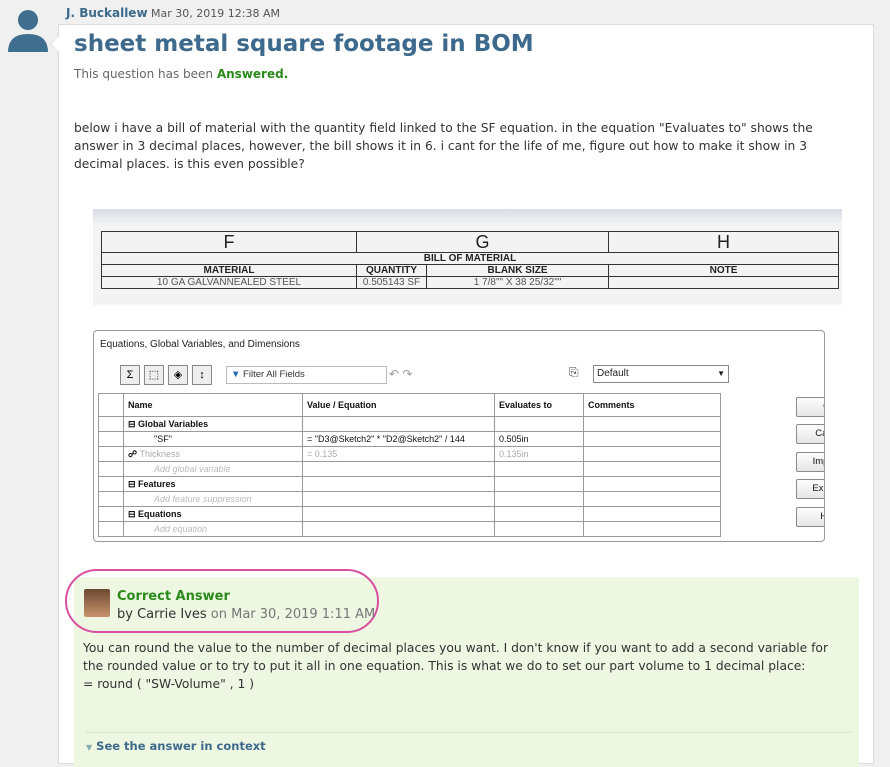 The image size is (890, 767). I want to click on row-eval: 0.505in, so click(539, 439).